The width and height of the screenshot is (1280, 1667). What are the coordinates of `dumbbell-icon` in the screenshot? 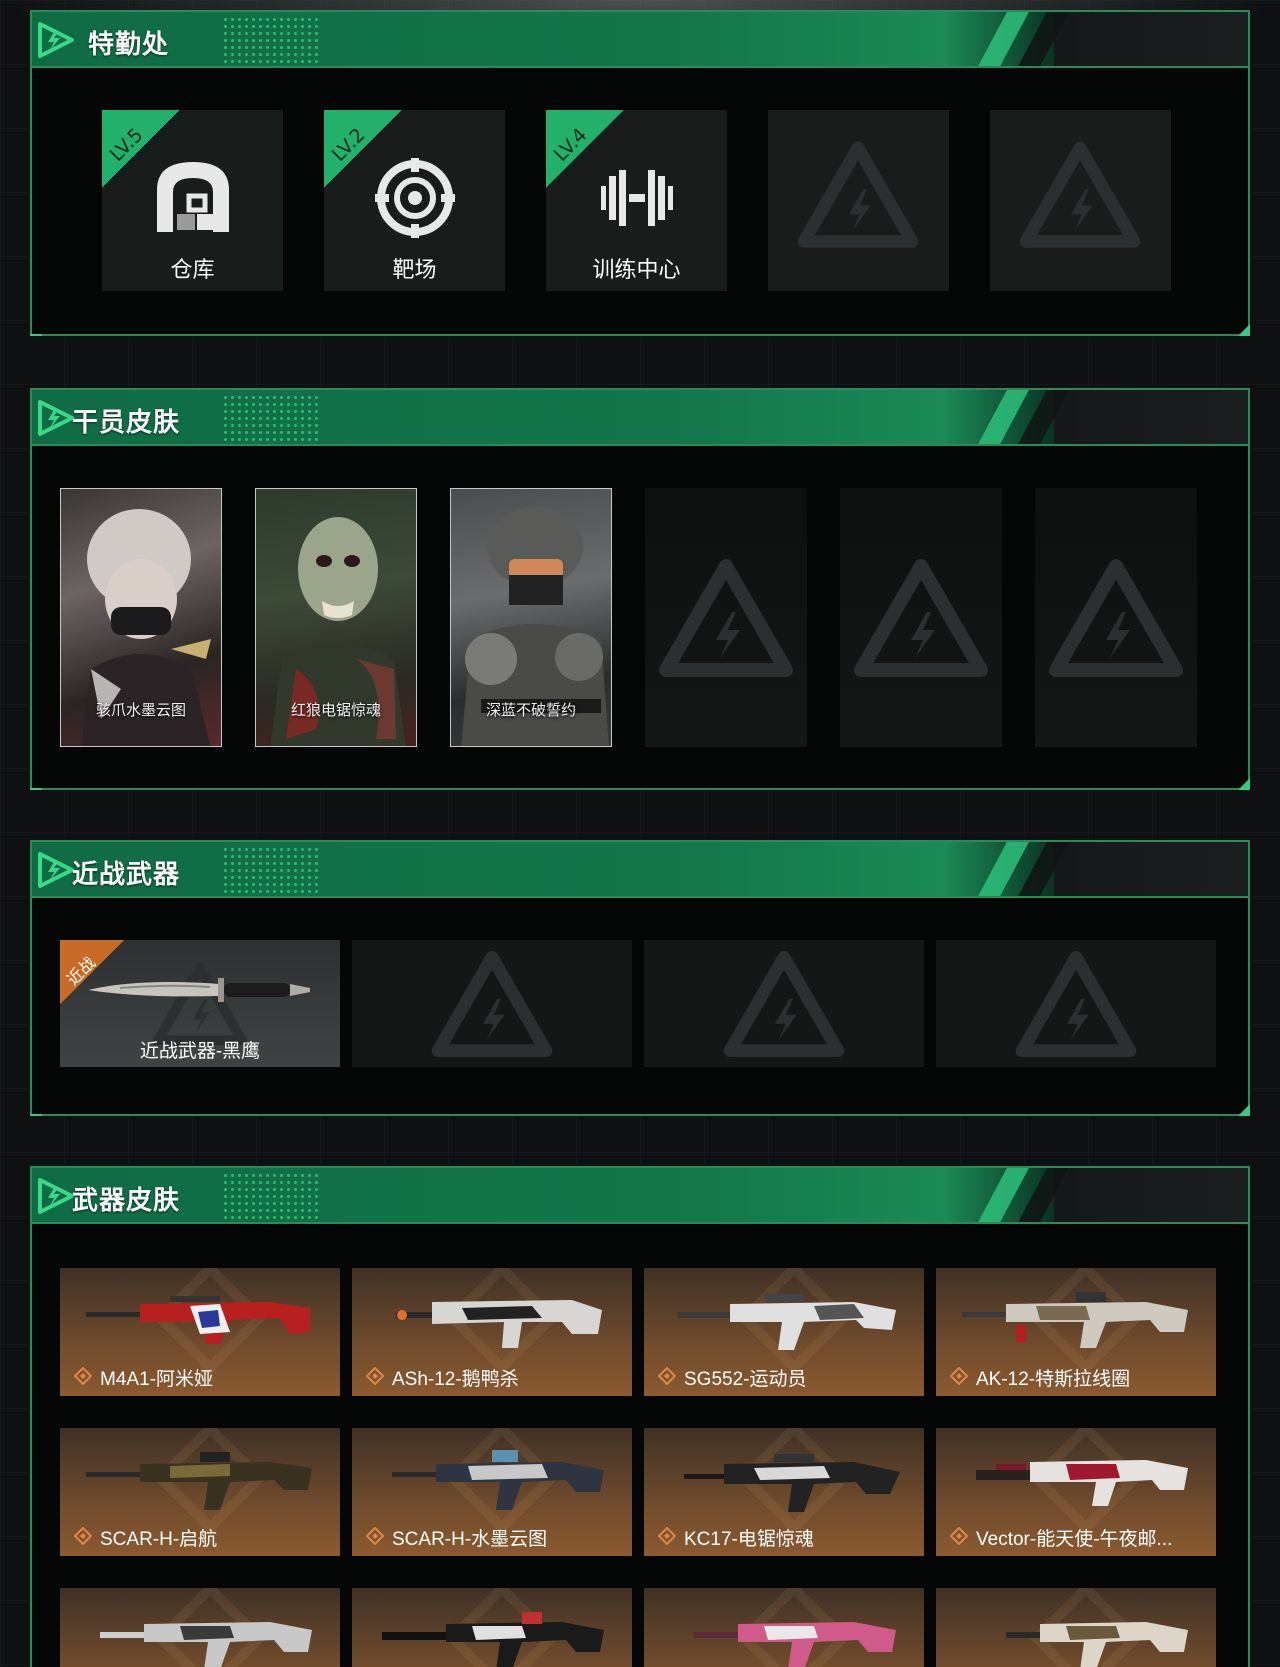 It's located at (636, 198).